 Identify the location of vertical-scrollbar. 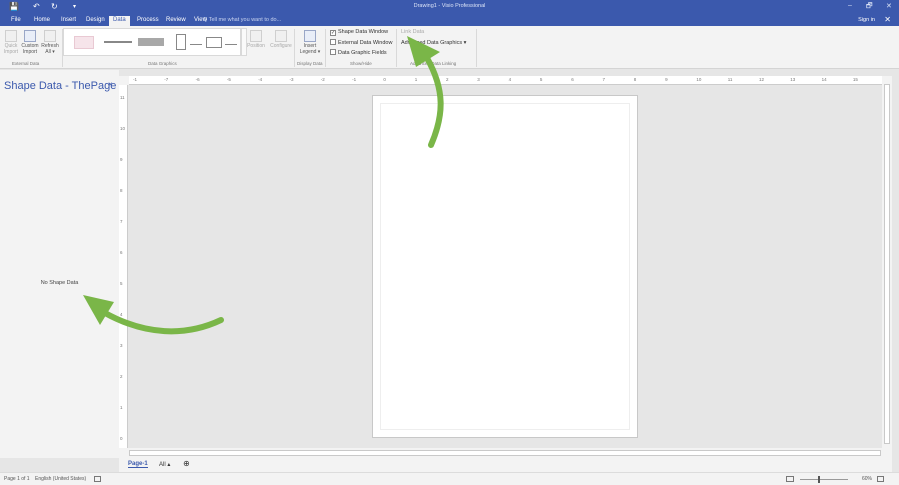
(887, 262).